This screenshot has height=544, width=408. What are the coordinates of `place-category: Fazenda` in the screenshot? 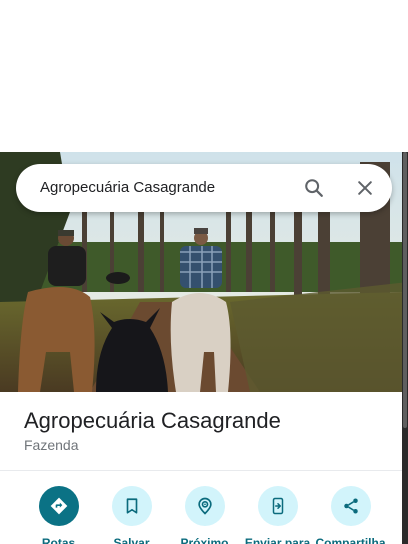 It's located at (51, 445).